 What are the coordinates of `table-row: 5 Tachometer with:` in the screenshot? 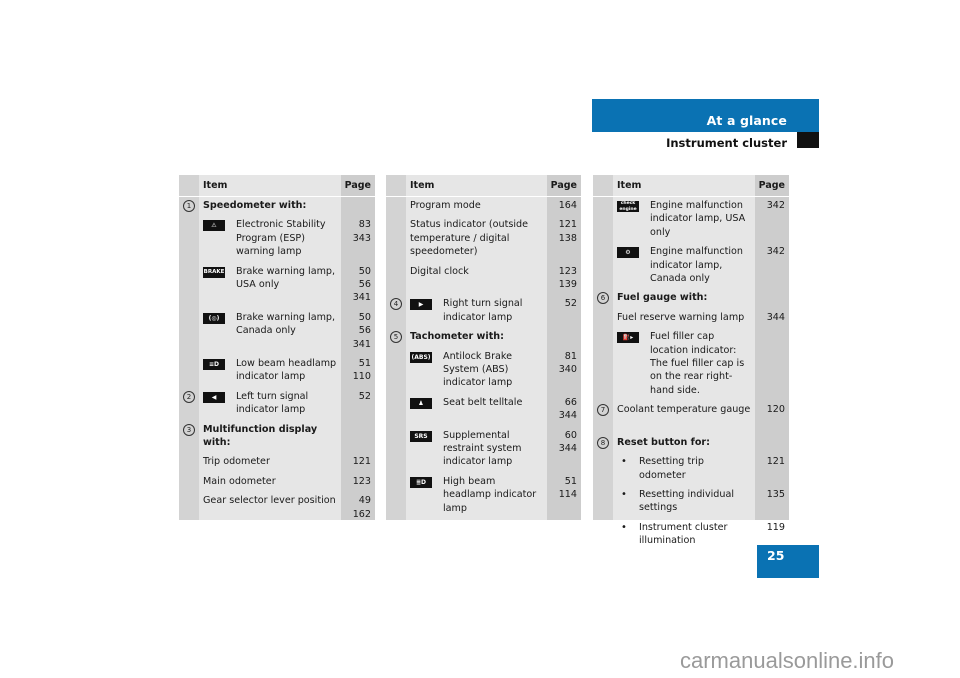 It's located at (483, 336).